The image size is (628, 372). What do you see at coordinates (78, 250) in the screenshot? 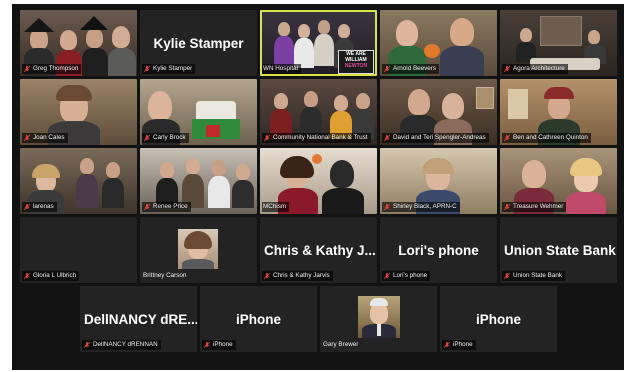
I see `participant-tile-gloria-ulbrich: Gloria L Ulbrich` at bounding box center [78, 250].